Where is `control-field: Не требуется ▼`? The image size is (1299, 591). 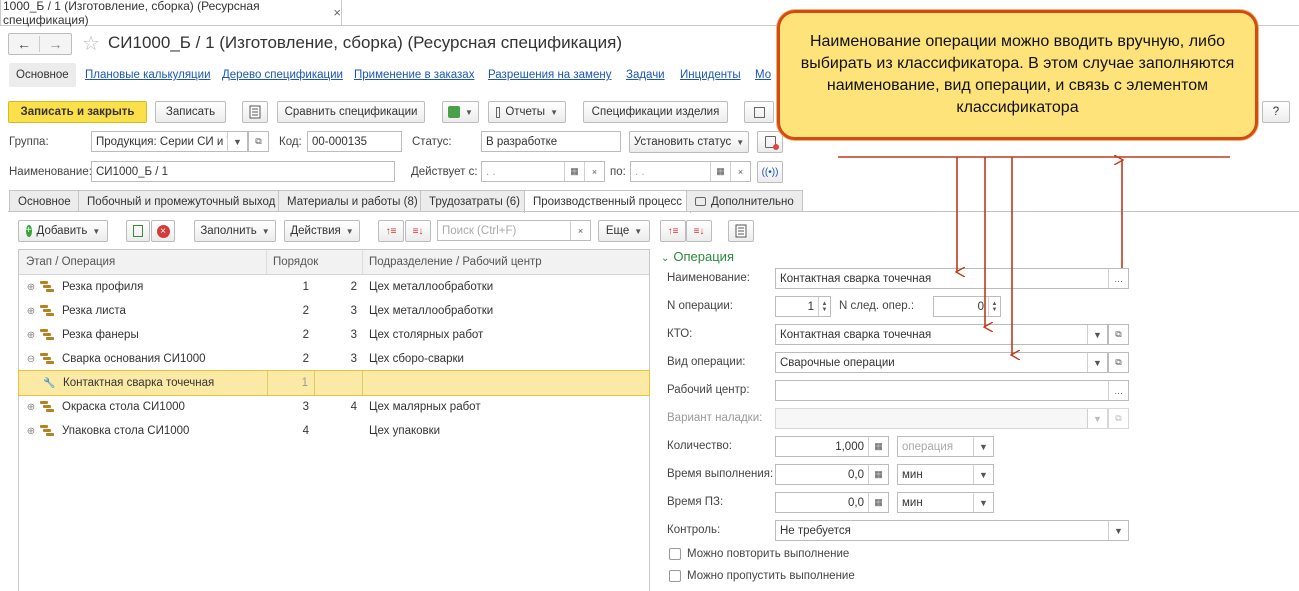 control-field: Не требуется ▼ is located at coordinates (952, 530).